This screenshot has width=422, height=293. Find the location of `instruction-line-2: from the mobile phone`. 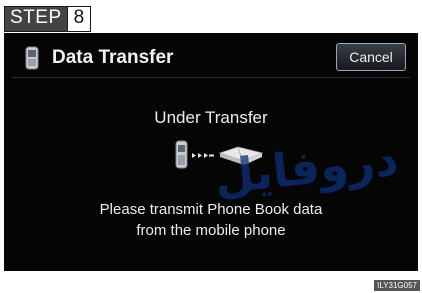

instruction-line-2: from the mobile phone is located at coordinates (211, 230).